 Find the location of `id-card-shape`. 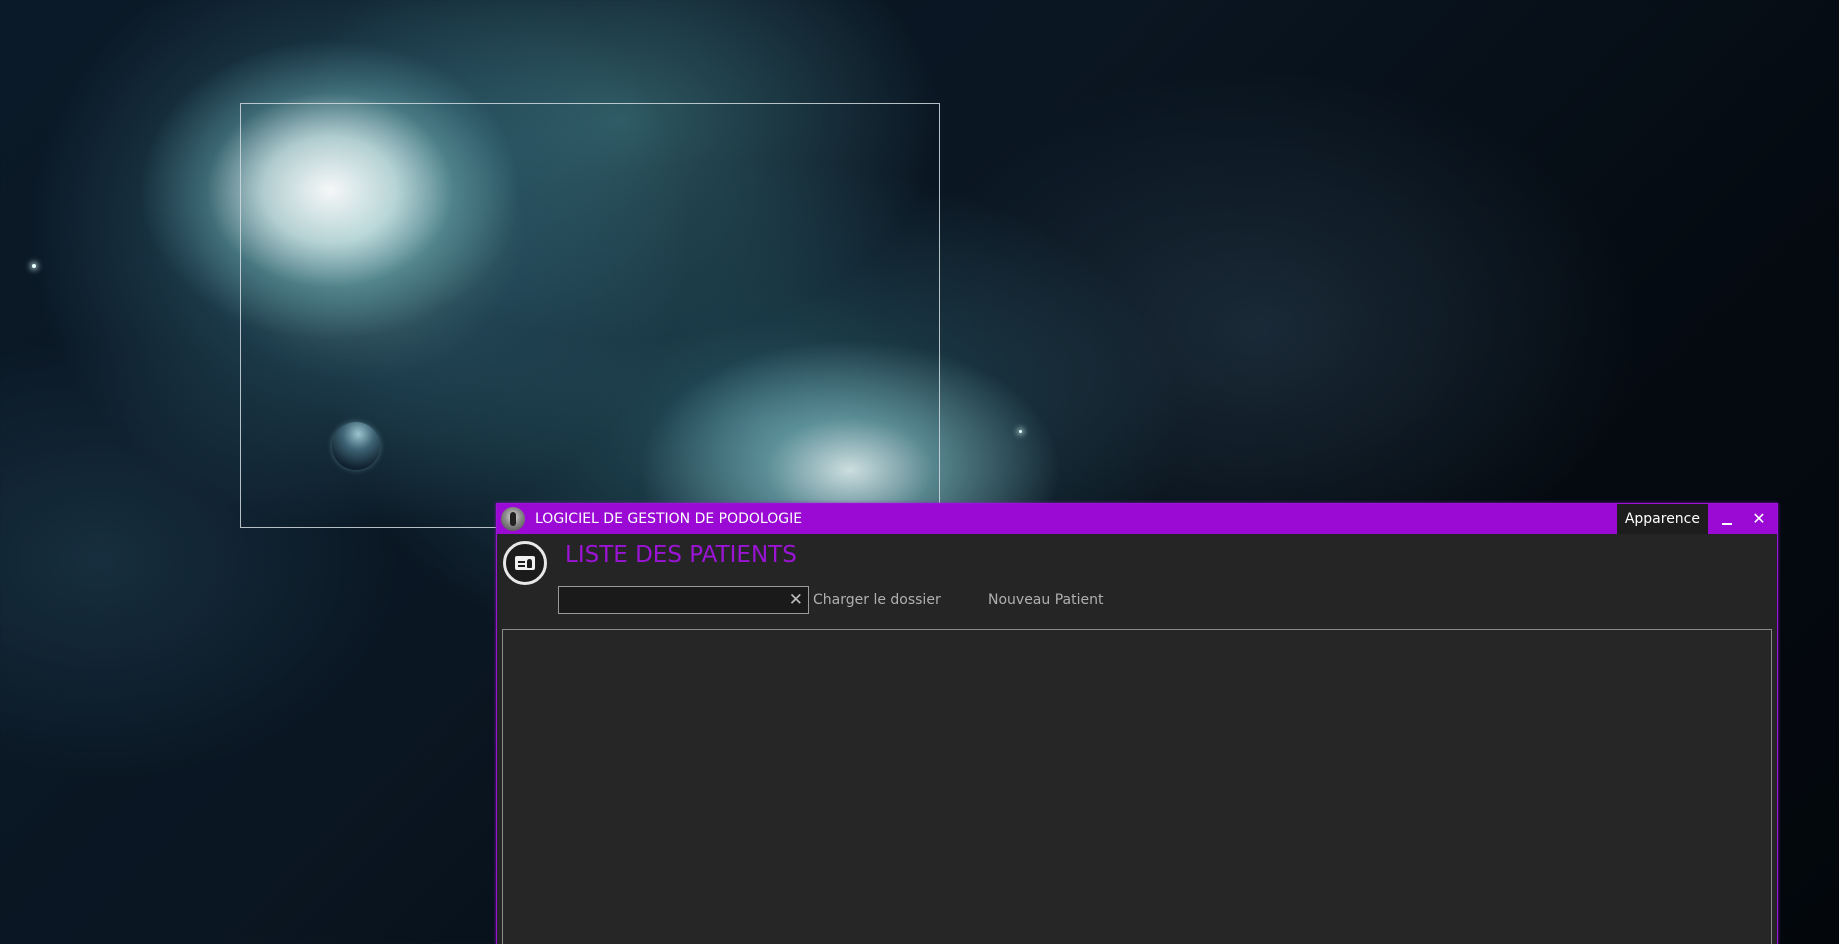

id-card-shape is located at coordinates (525, 563).